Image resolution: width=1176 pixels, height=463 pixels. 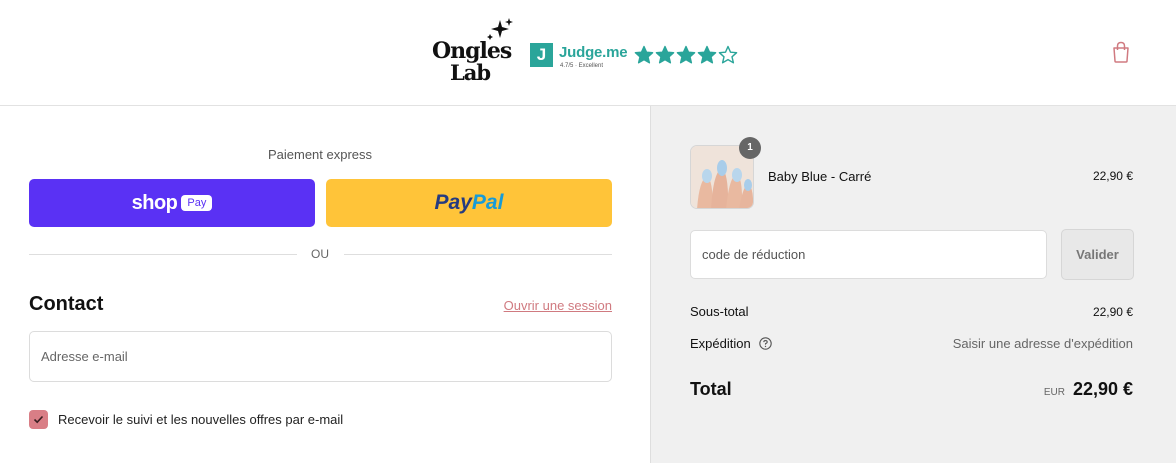 I want to click on paypal-wordmark-pay: Pay, so click(x=453, y=202).